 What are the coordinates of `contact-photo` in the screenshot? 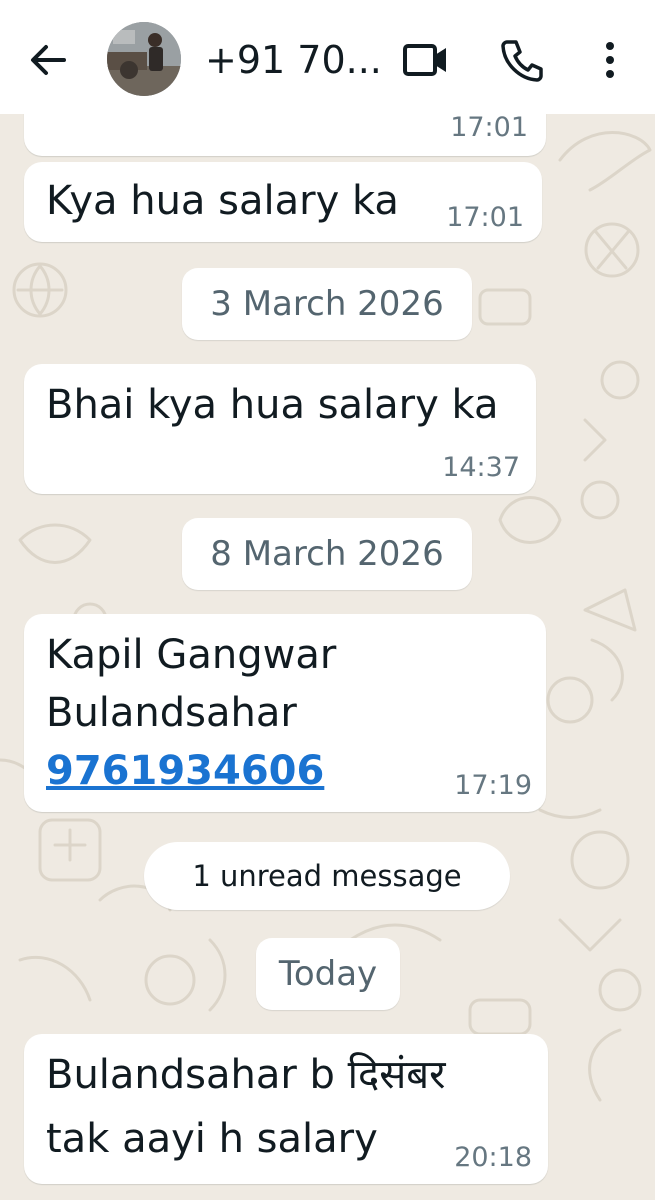 It's located at (144, 59).